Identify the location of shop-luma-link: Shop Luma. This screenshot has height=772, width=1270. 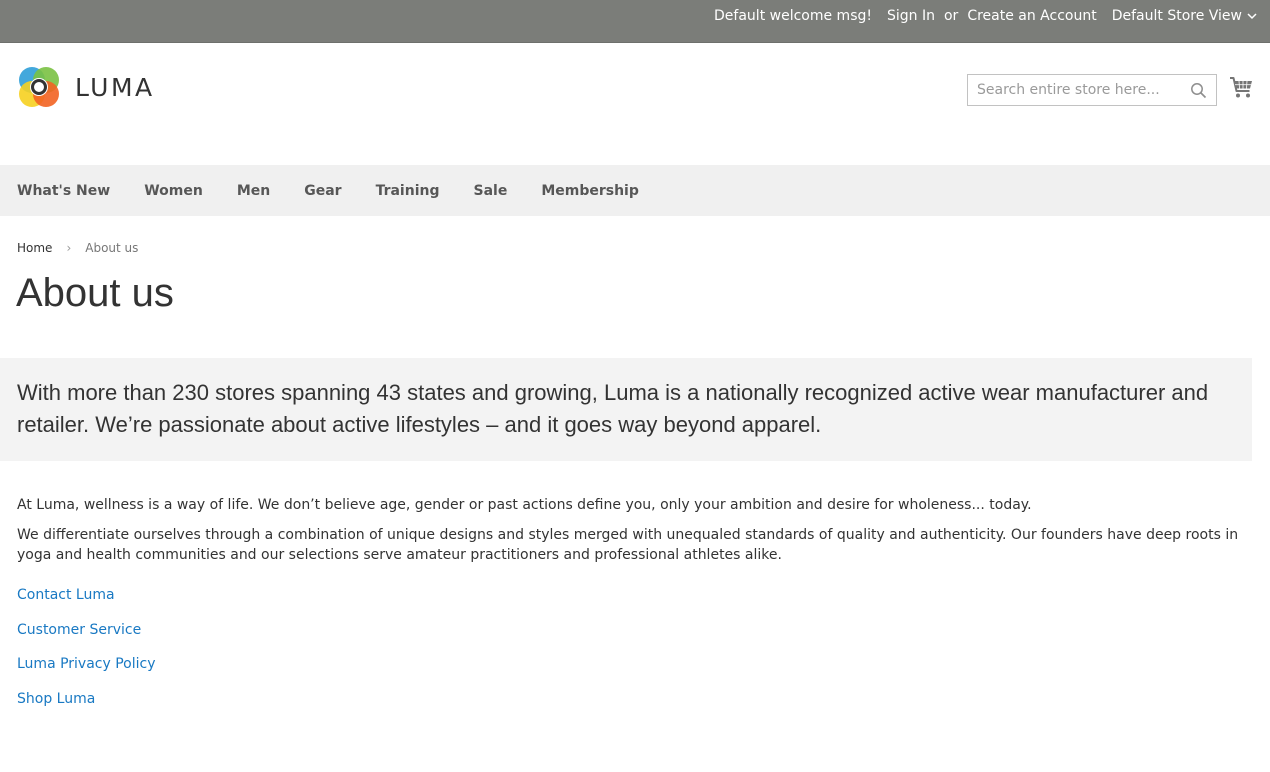
(86, 699).